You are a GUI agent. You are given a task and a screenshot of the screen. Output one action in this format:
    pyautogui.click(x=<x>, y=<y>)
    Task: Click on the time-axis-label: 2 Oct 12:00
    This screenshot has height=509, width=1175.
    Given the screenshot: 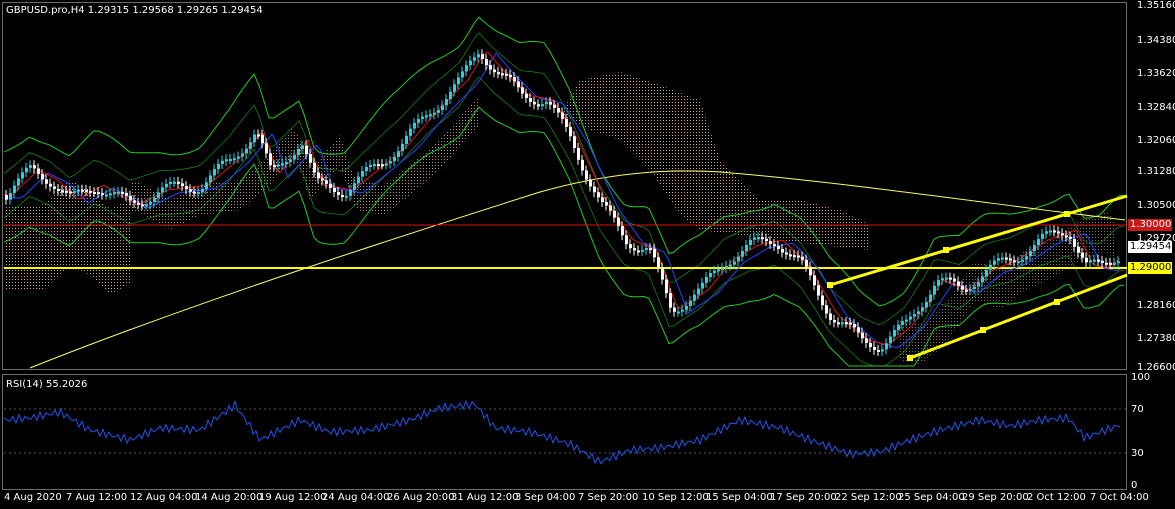 What is the action you would take?
    pyautogui.click(x=1056, y=497)
    